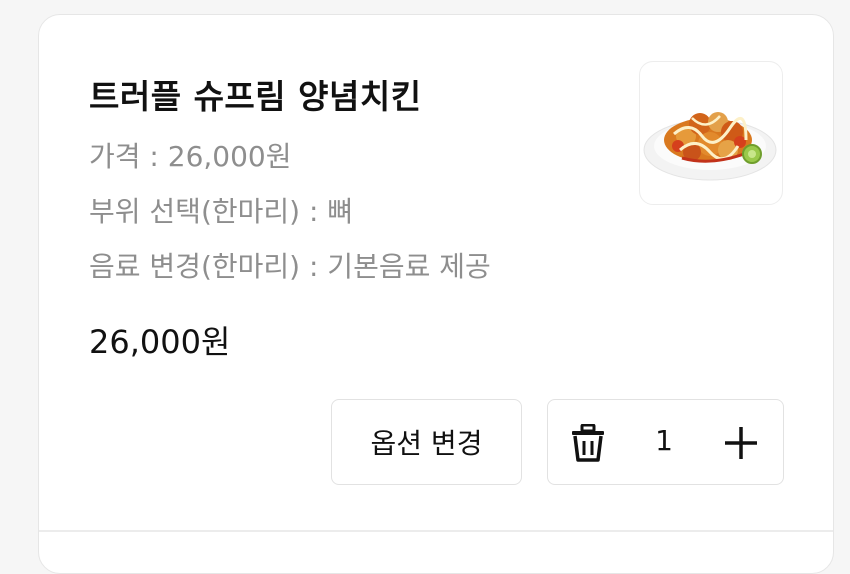  I want to click on card-divider, so click(436, 531).